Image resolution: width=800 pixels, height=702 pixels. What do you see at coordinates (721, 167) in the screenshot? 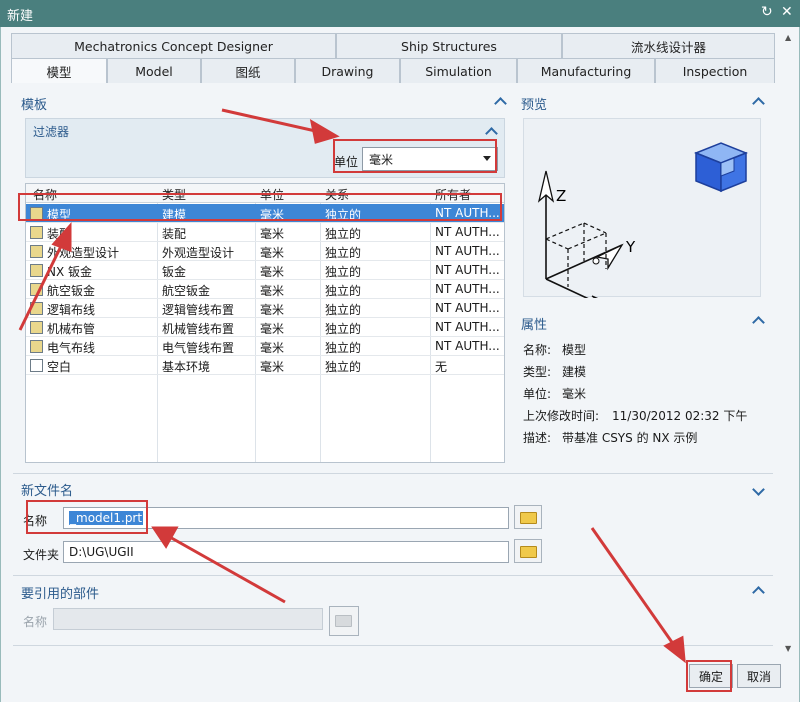
I see `model-block-icon` at bounding box center [721, 167].